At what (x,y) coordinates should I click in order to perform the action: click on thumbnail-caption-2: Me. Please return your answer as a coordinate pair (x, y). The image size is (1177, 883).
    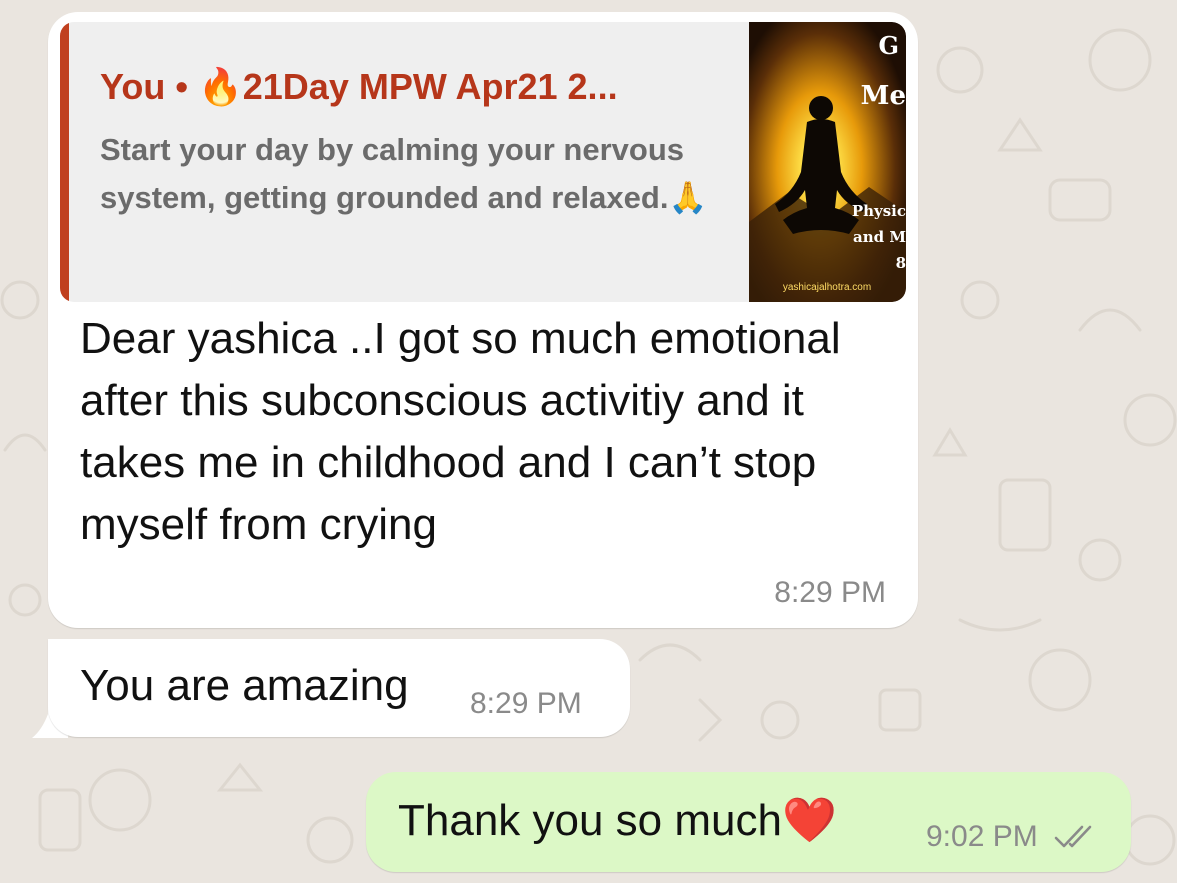
    Looking at the image, I should click on (883, 96).